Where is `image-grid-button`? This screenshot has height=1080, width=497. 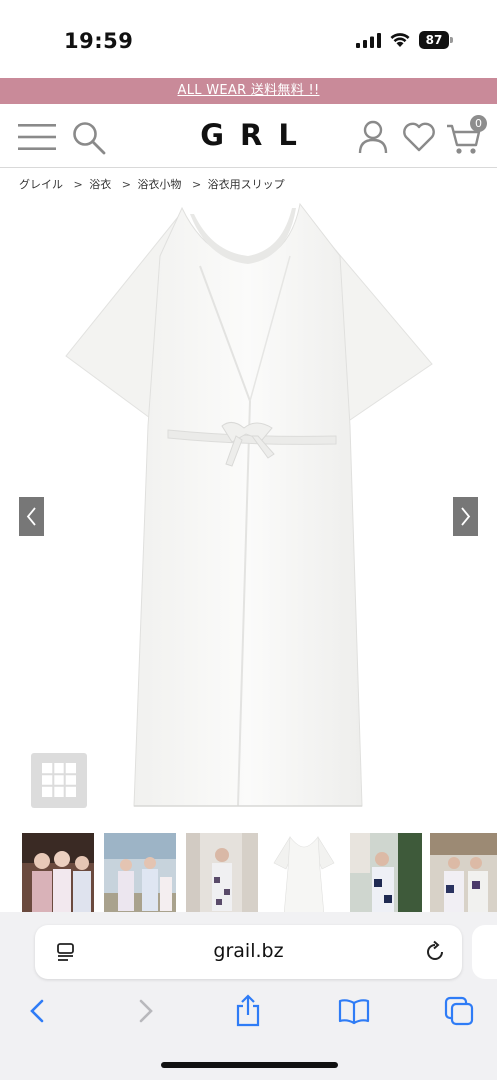 image-grid-button is located at coordinates (59, 780).